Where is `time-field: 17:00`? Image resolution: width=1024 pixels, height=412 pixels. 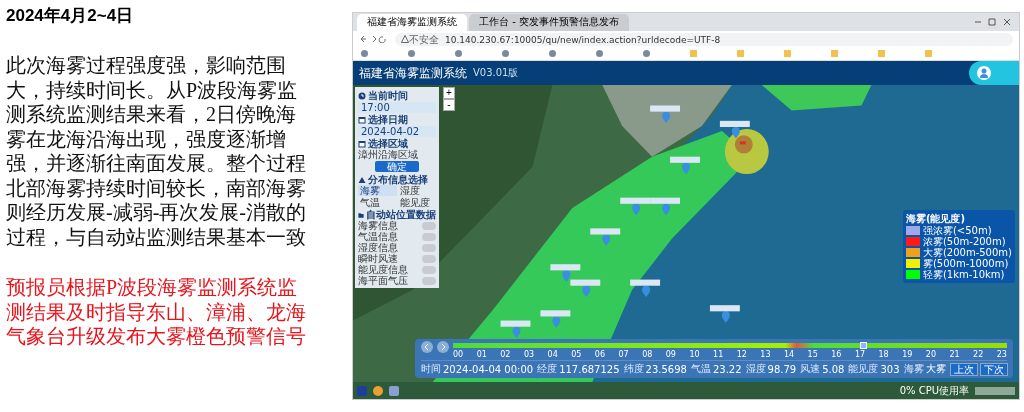
time-field: 17:00 is located at coordinates (397, 107).